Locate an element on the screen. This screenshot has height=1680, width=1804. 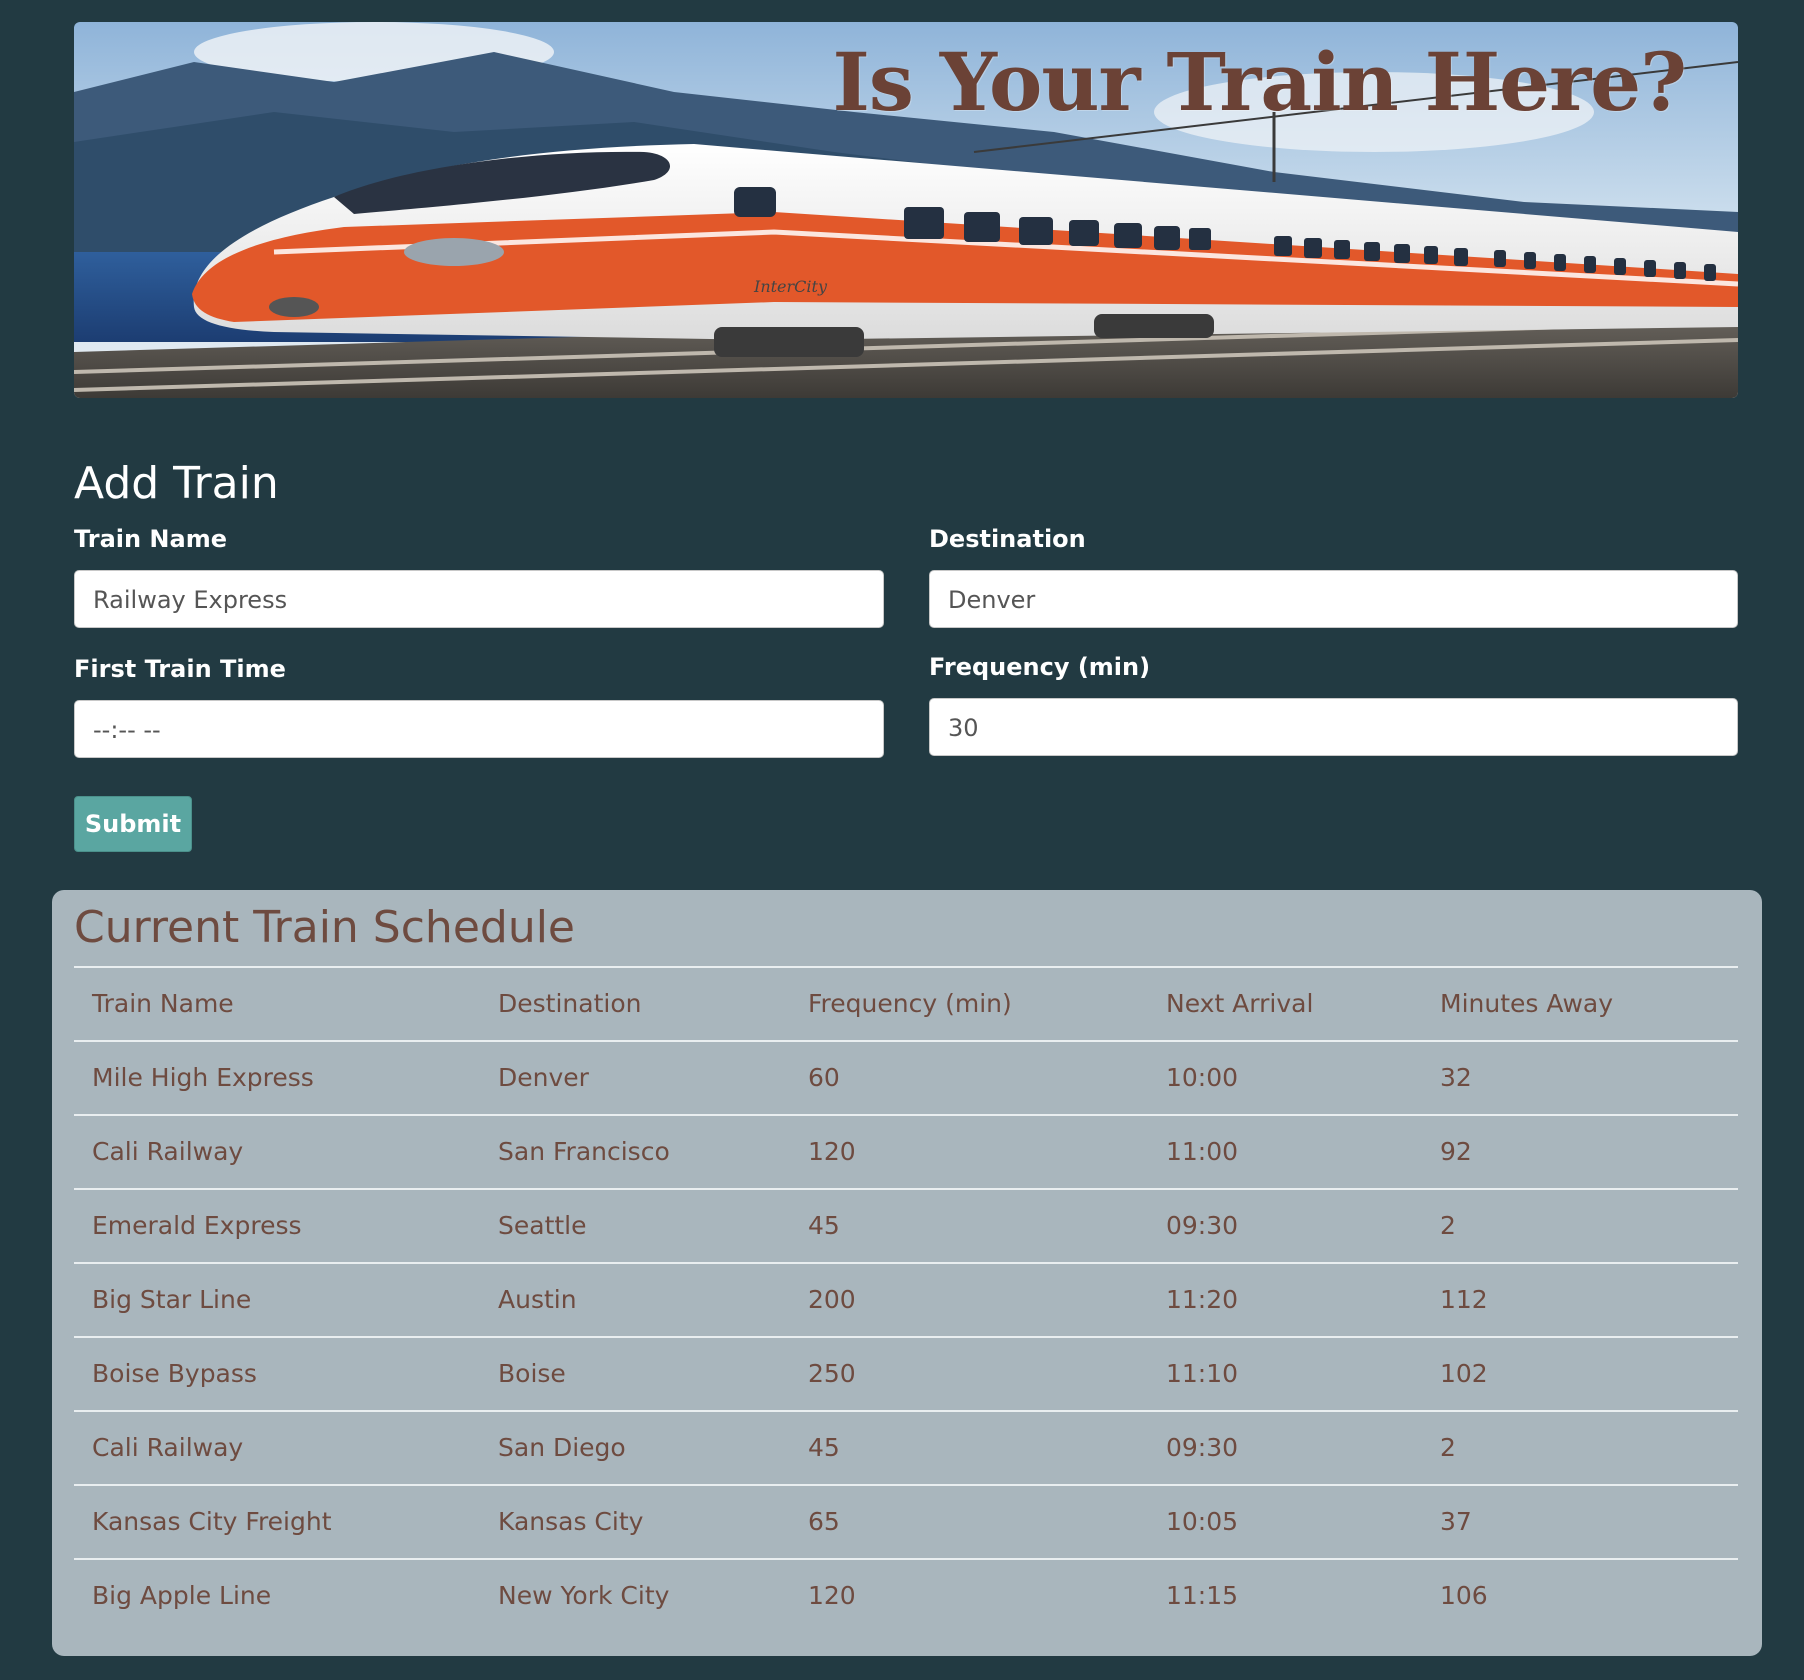
cell-next-arrival: 10:05 is located at coordinates (1202, 1521).